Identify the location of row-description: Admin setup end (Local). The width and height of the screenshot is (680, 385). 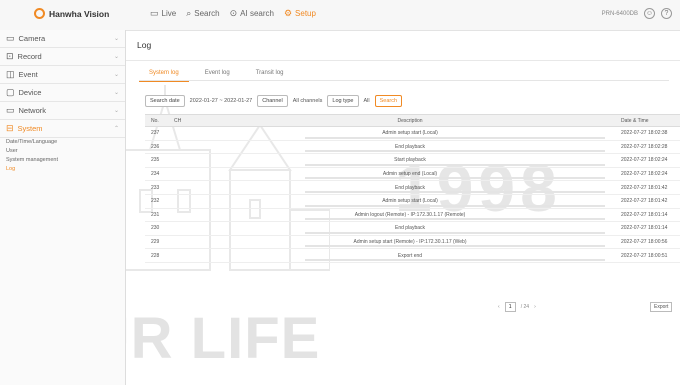
(410, 174).